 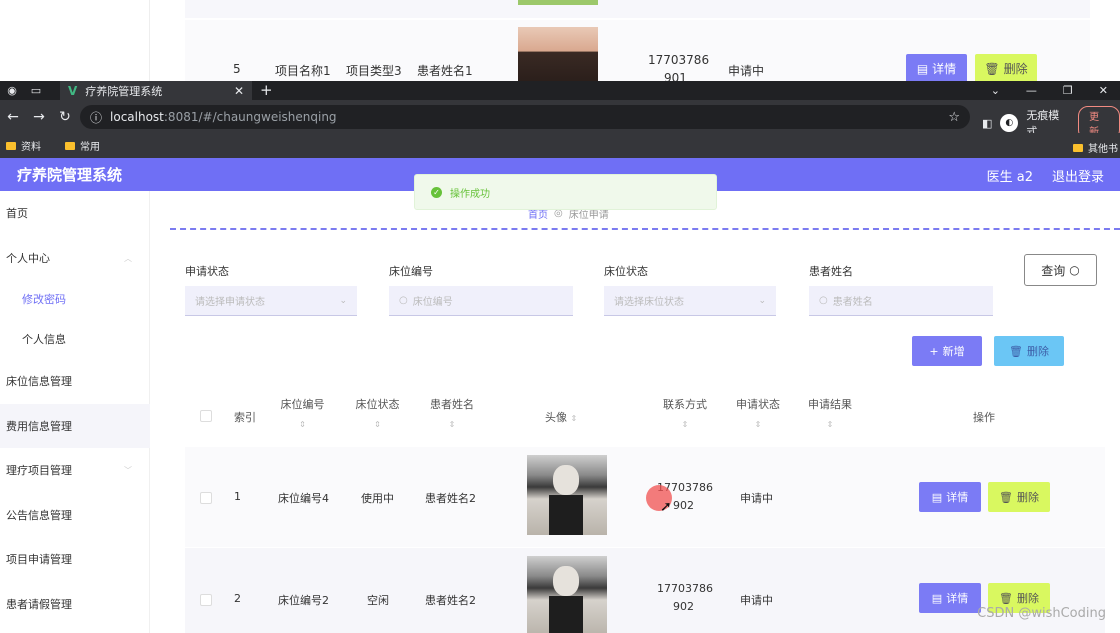 What do you see at coordinates (39, 117) in the screenshot?
I see `forward-icon: →` at bounding box center [39, 117].